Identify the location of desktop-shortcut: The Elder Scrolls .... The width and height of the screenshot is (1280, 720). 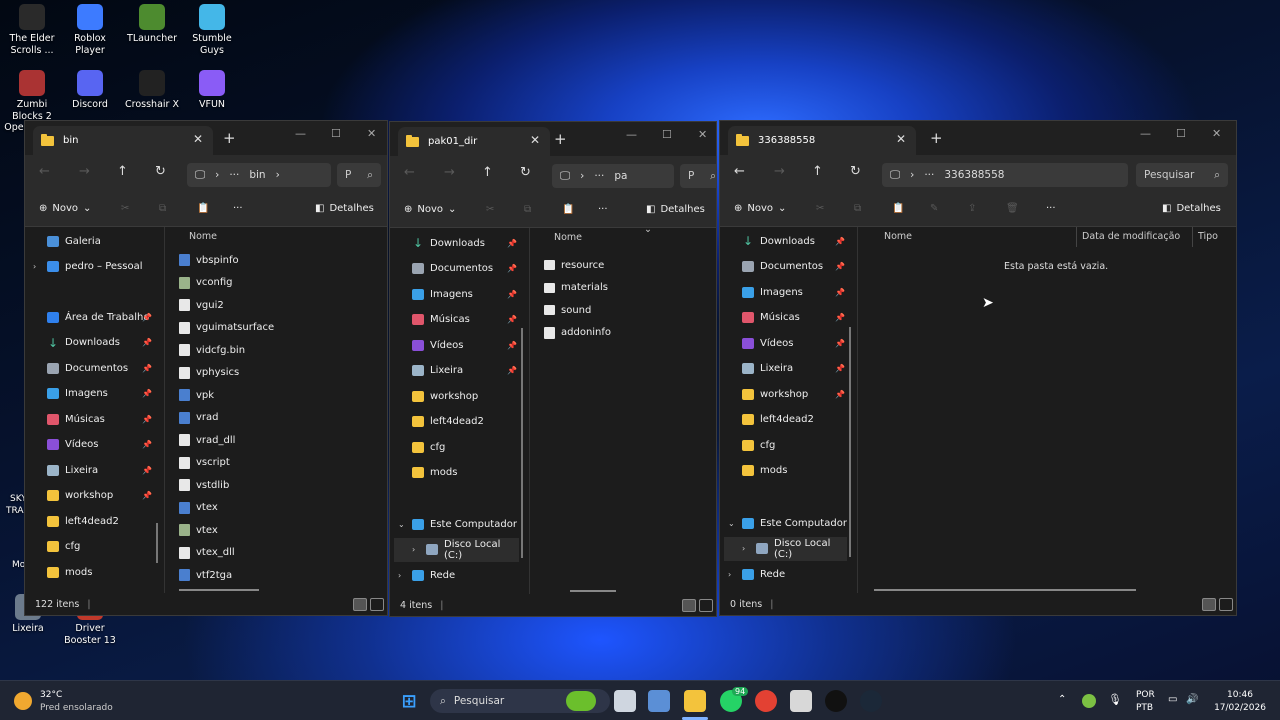
(32, 30).